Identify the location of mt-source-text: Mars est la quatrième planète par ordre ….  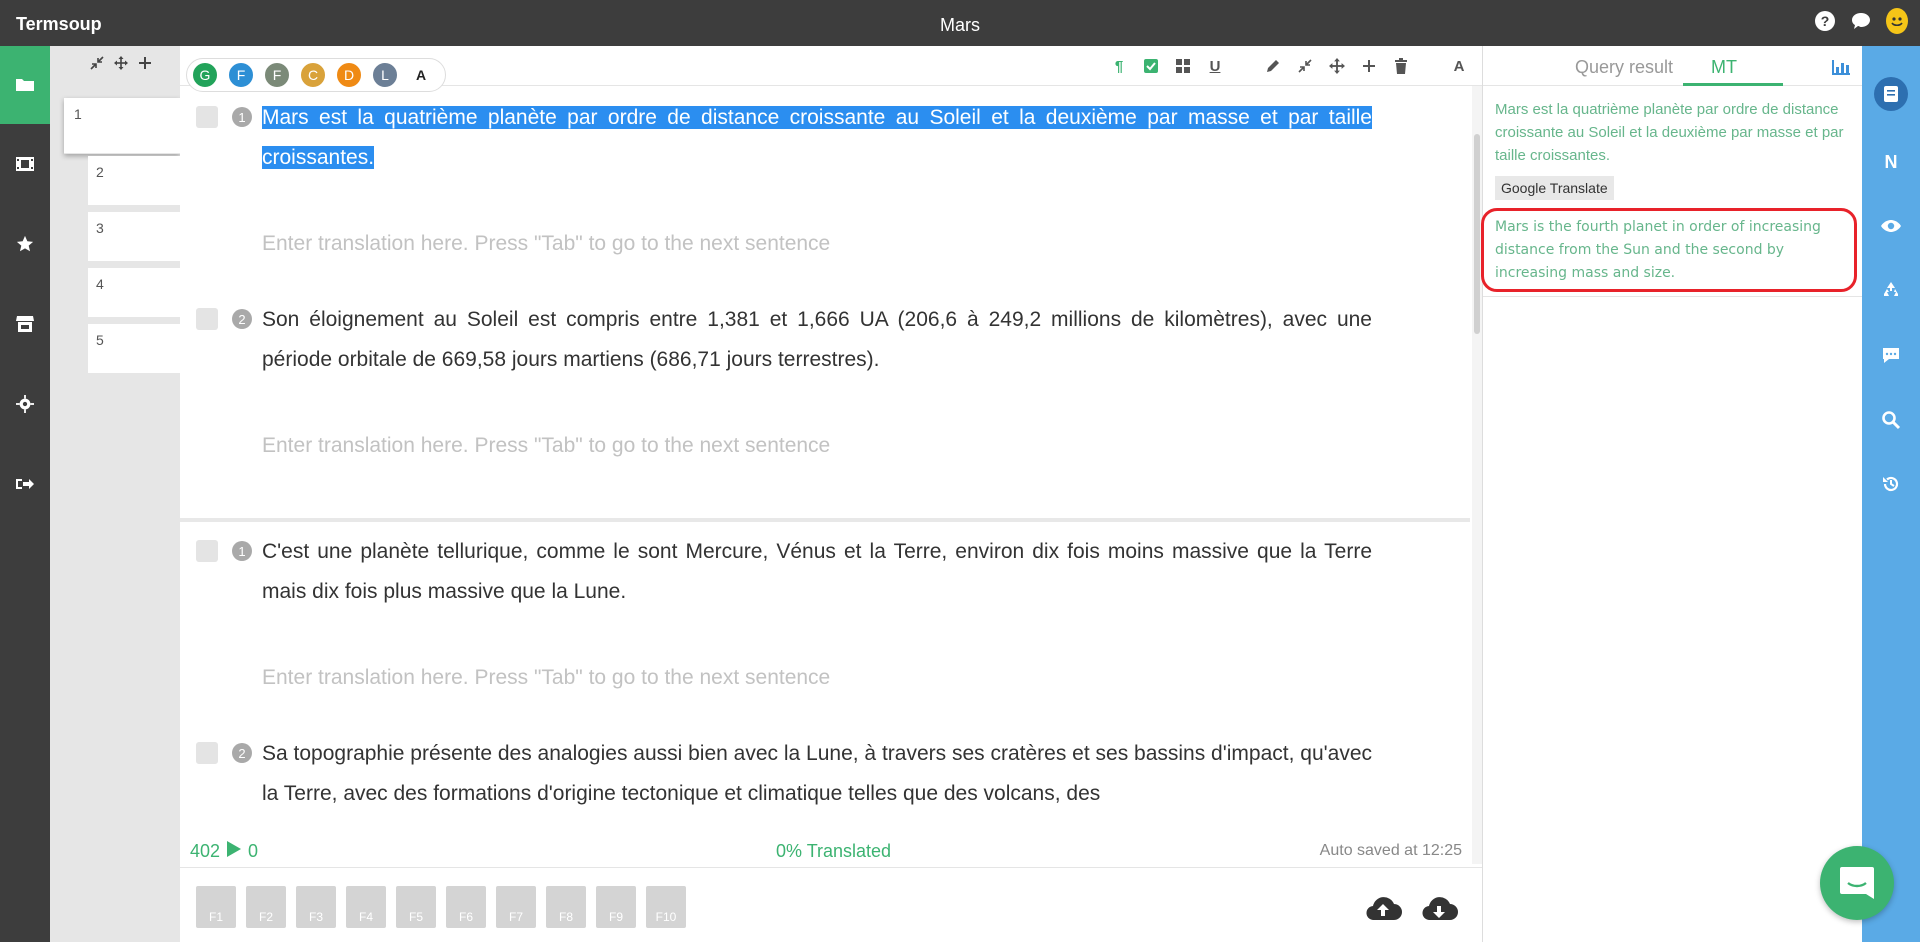
(1669, 132).